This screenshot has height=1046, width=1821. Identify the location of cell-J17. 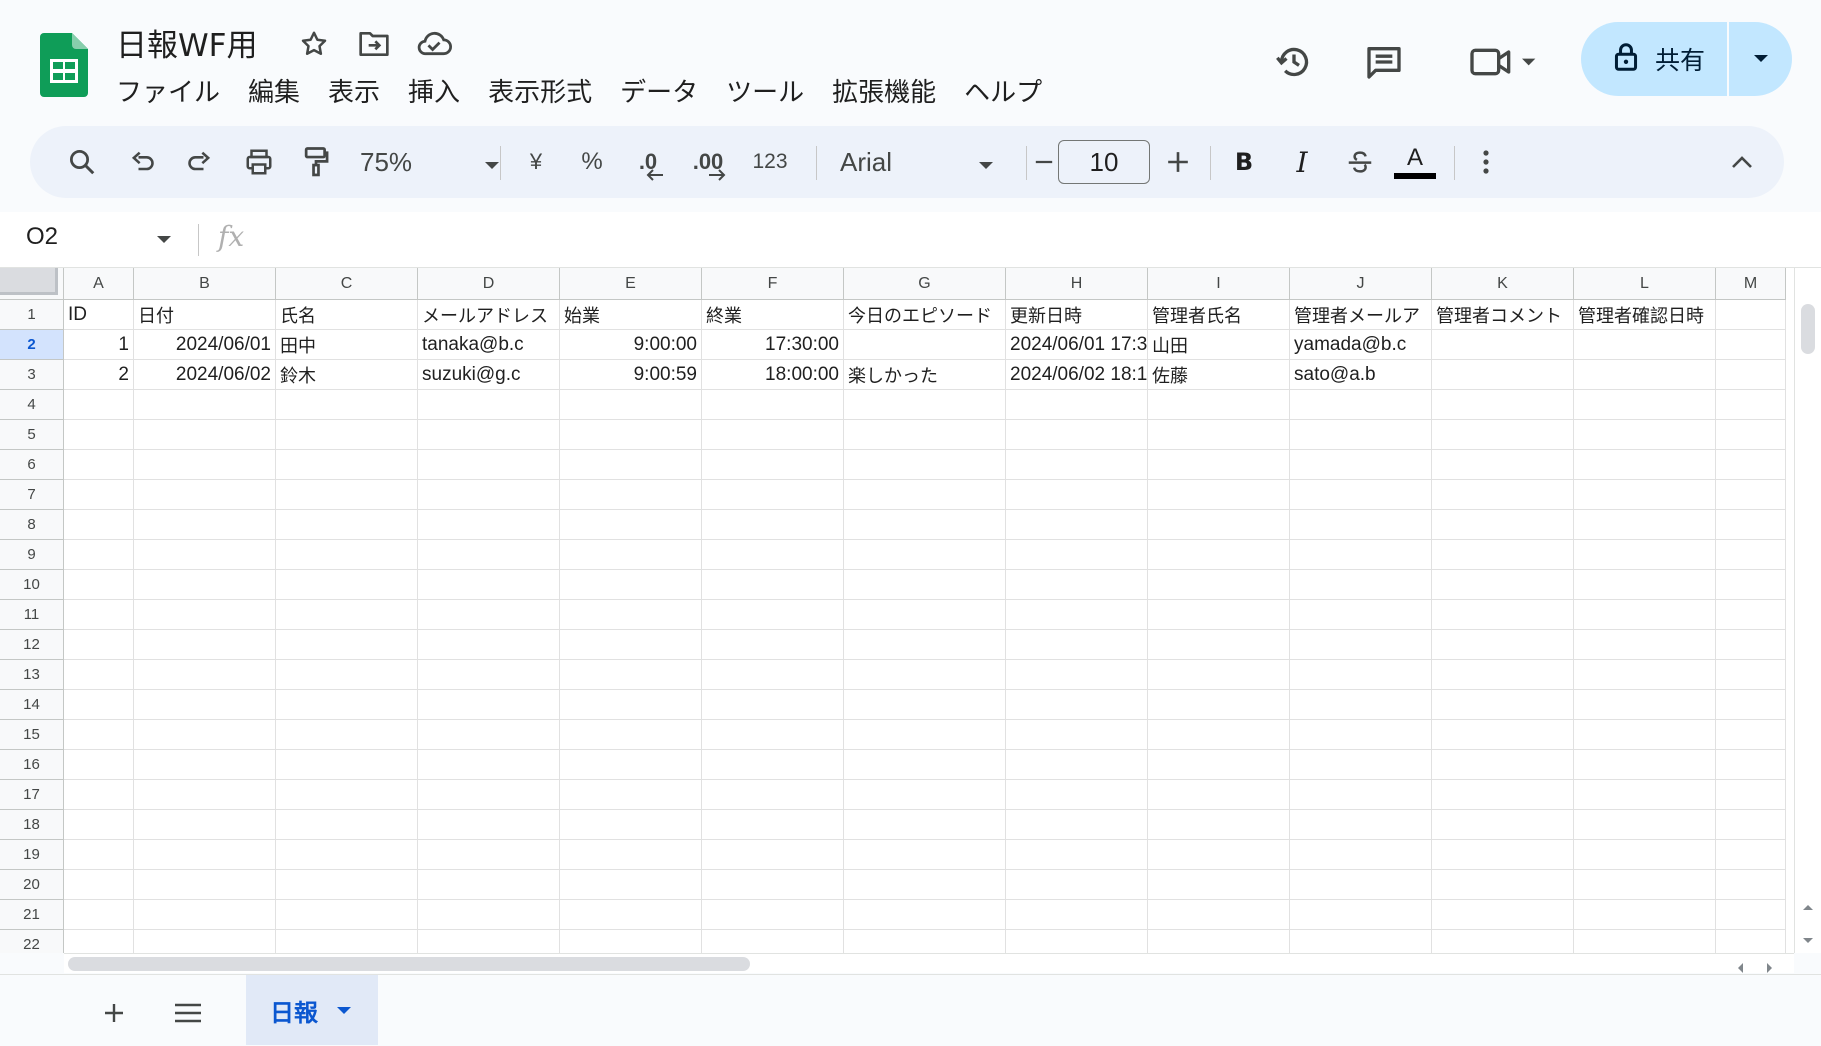
(1361, 795).